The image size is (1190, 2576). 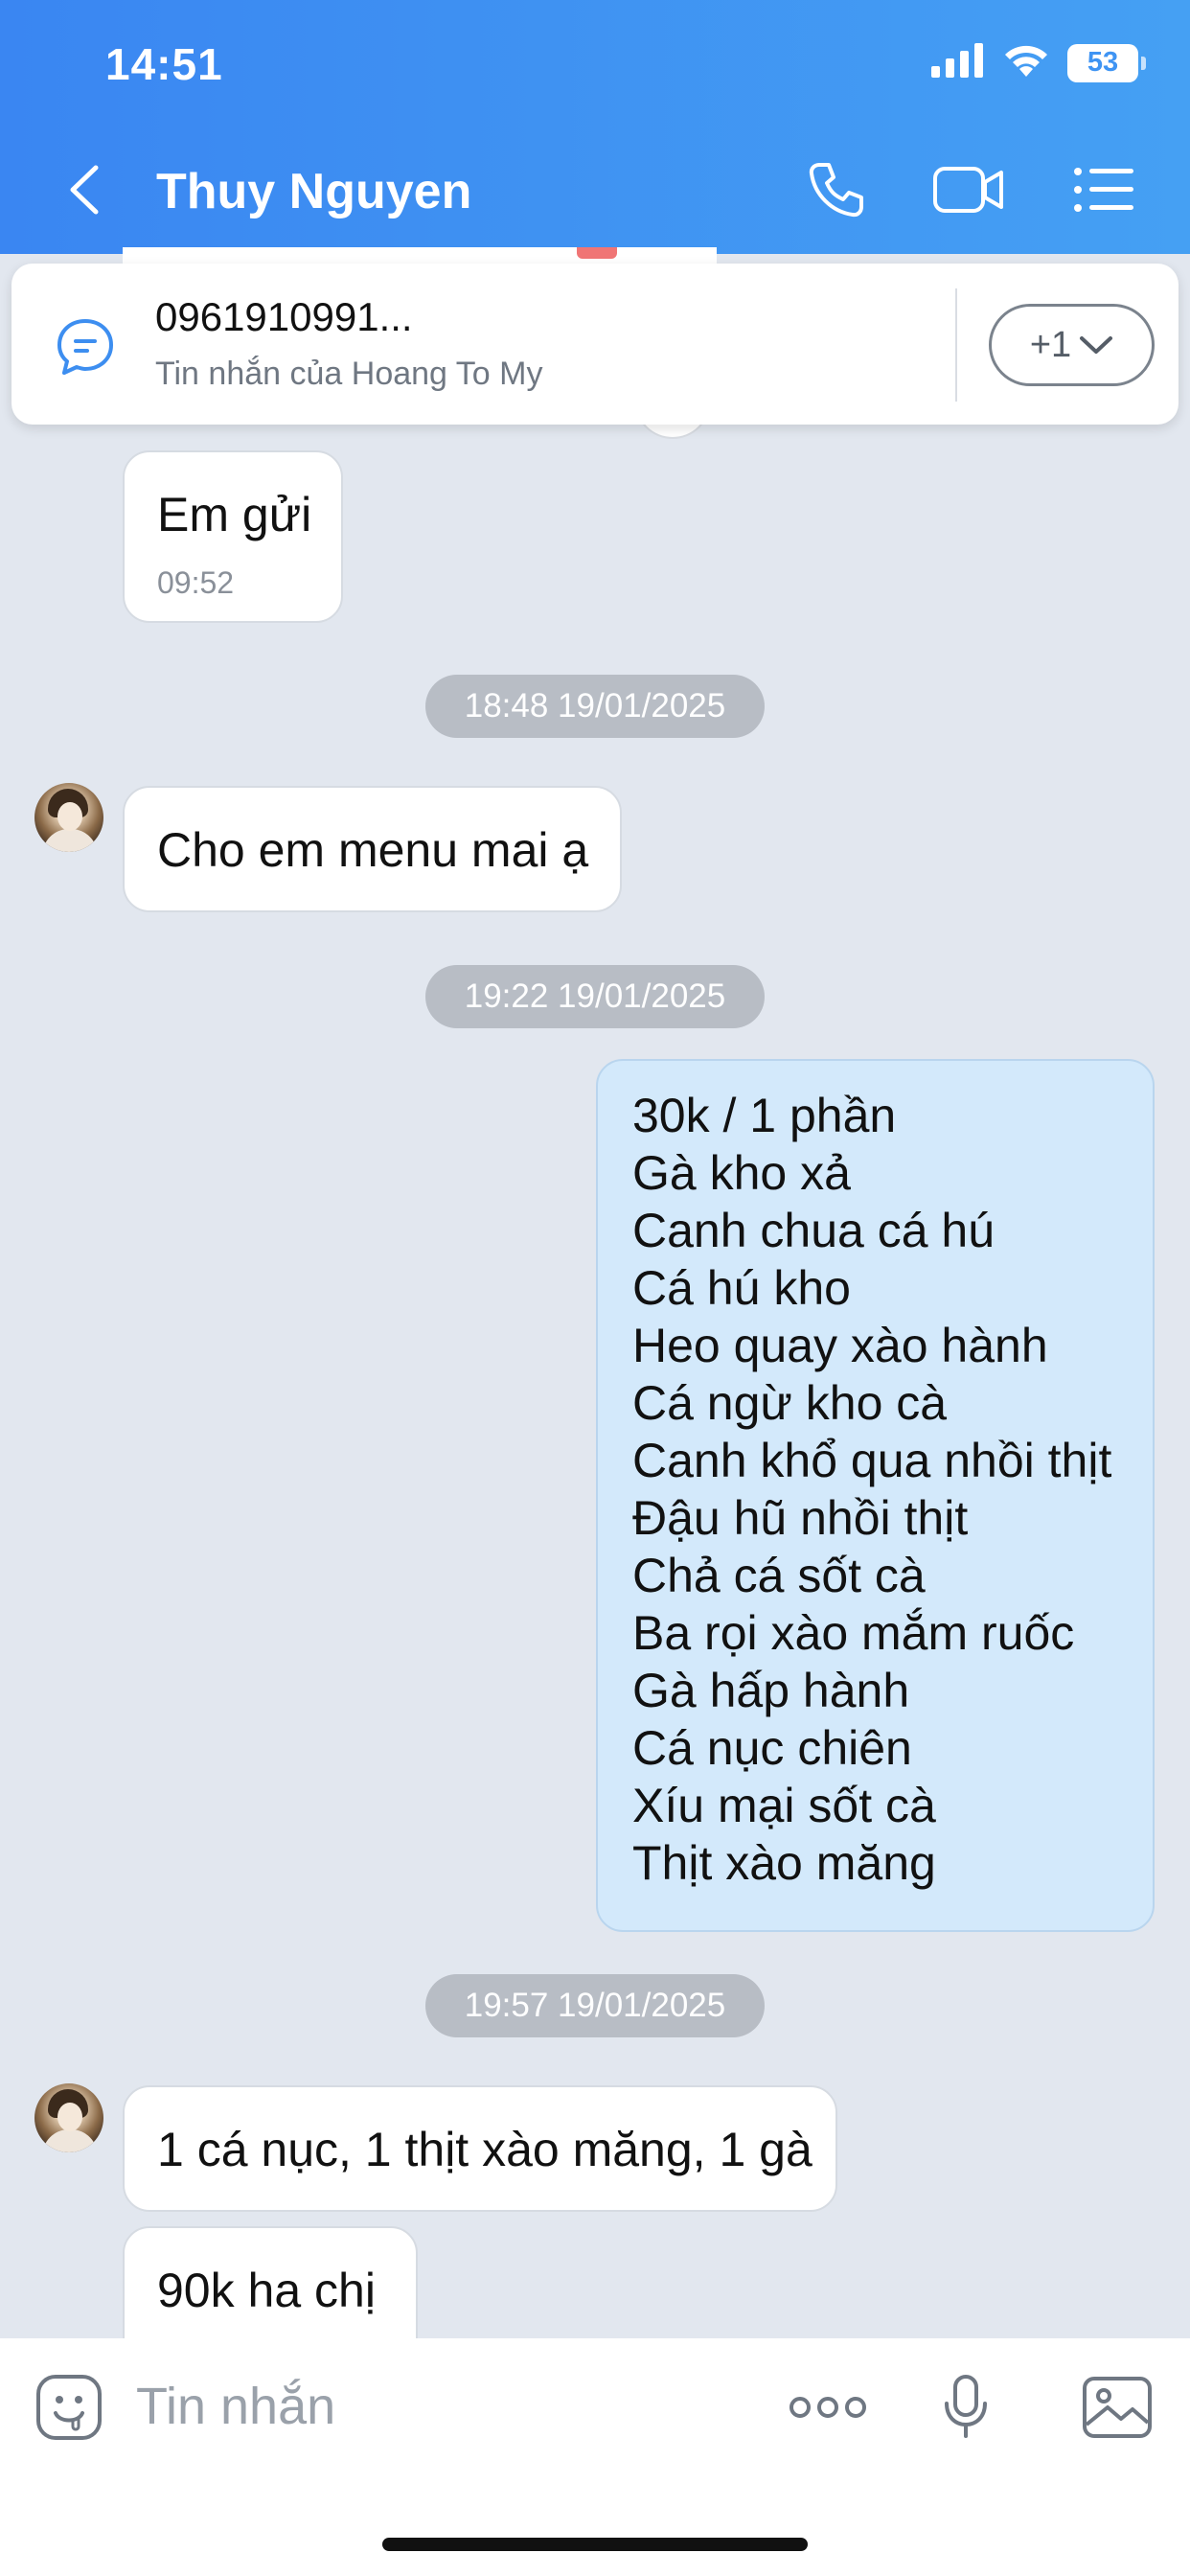 I want to click on pinned-more-button: +1, so click(x=1072, y=345).